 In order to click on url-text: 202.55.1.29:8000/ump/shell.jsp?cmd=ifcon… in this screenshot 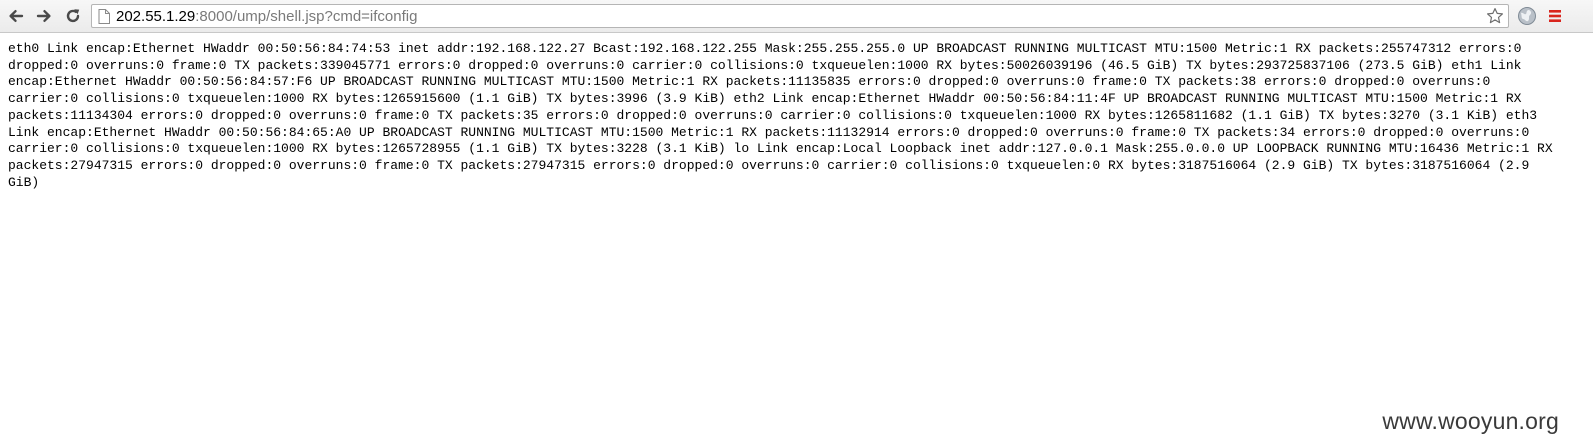, I will do `click(266, 16)`.